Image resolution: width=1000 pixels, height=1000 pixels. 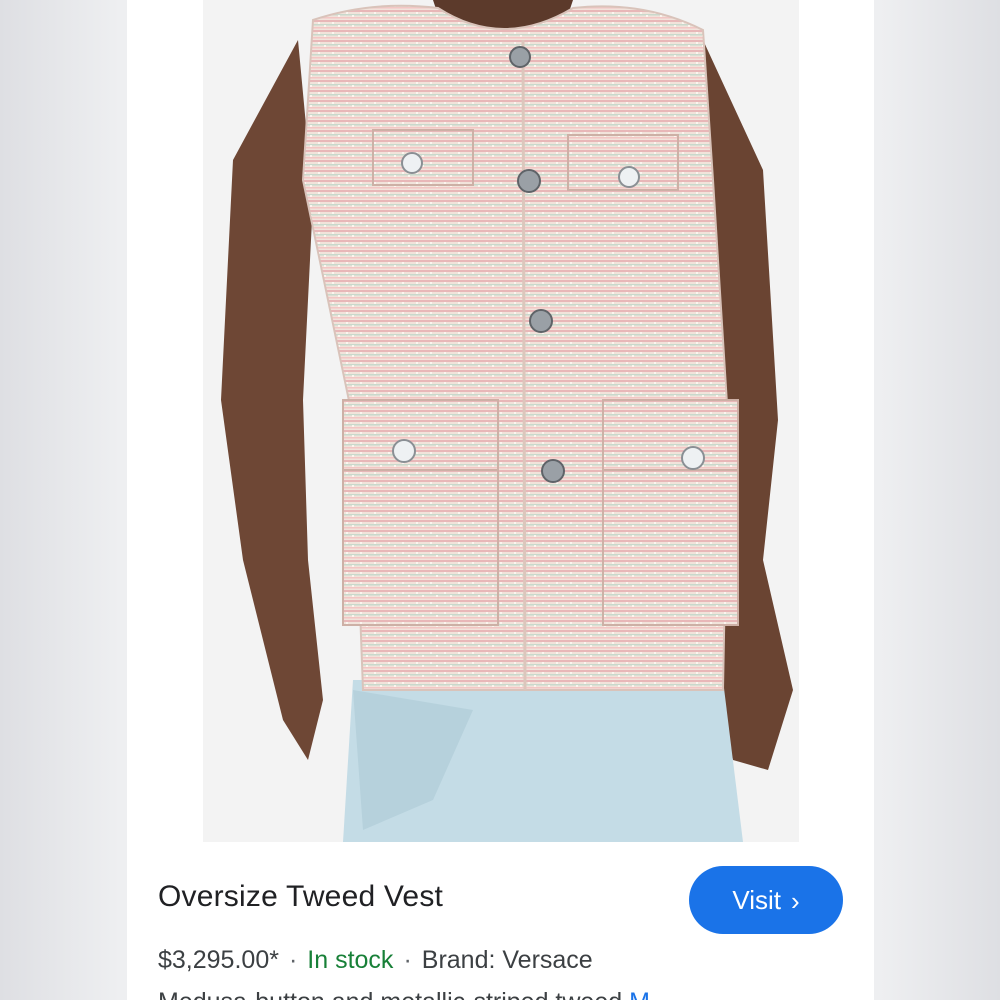 I want to click on product-meta-row: $3,295.00* · In stock · Brand: Versace, so click(x=375, y=960).